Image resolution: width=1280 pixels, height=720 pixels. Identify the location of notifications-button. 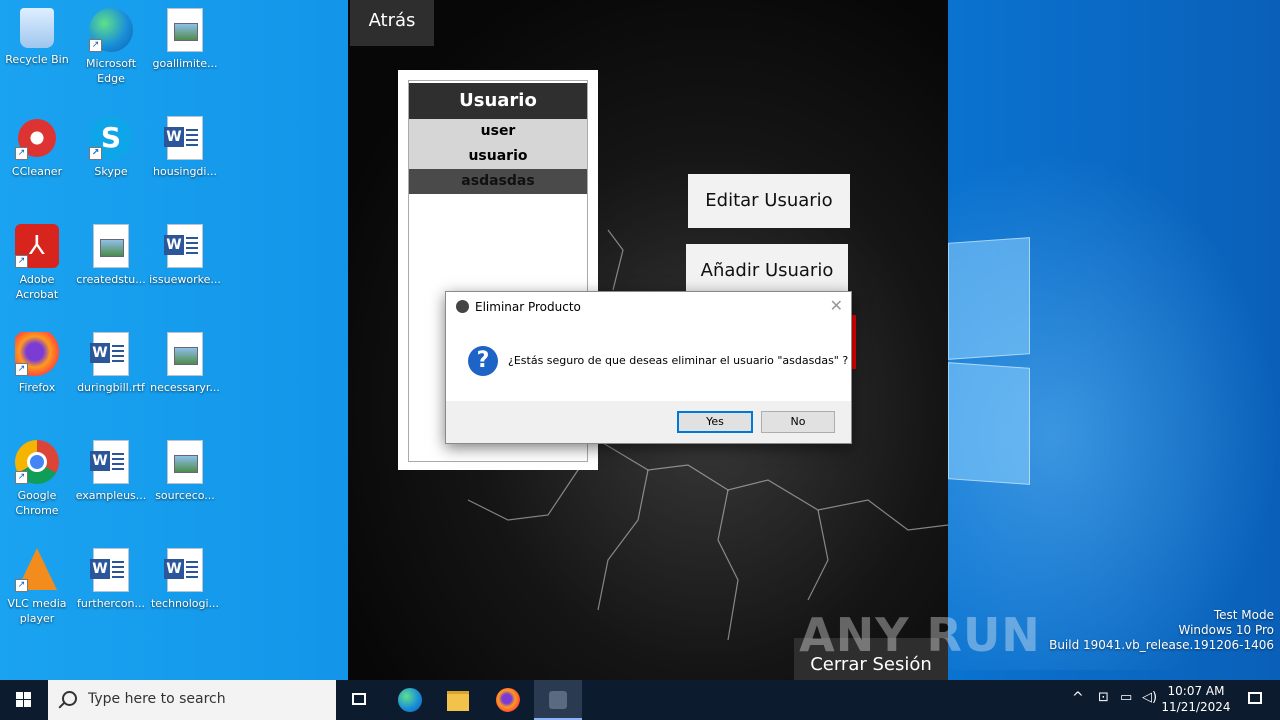
(1256, 700).